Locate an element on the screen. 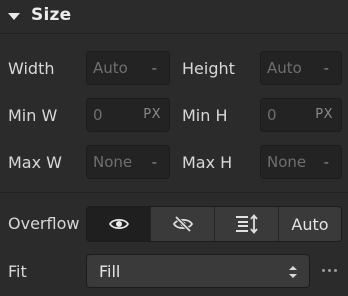 The image size is (348, 296). min-height-value: 0 is located at coordinates (272, 115).